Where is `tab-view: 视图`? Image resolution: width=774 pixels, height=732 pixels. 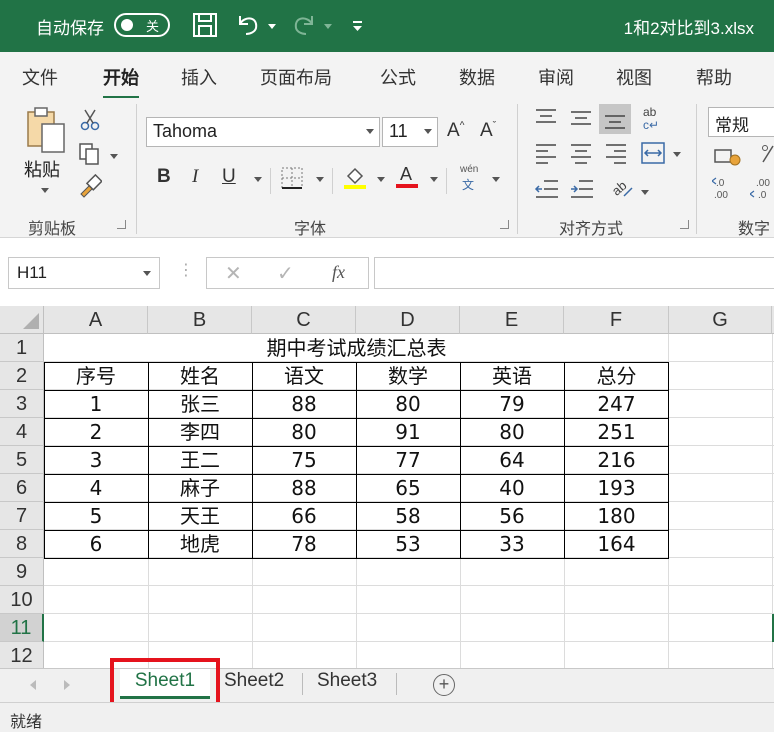
tab-view: 视图 is located at coordinates (634, 77).